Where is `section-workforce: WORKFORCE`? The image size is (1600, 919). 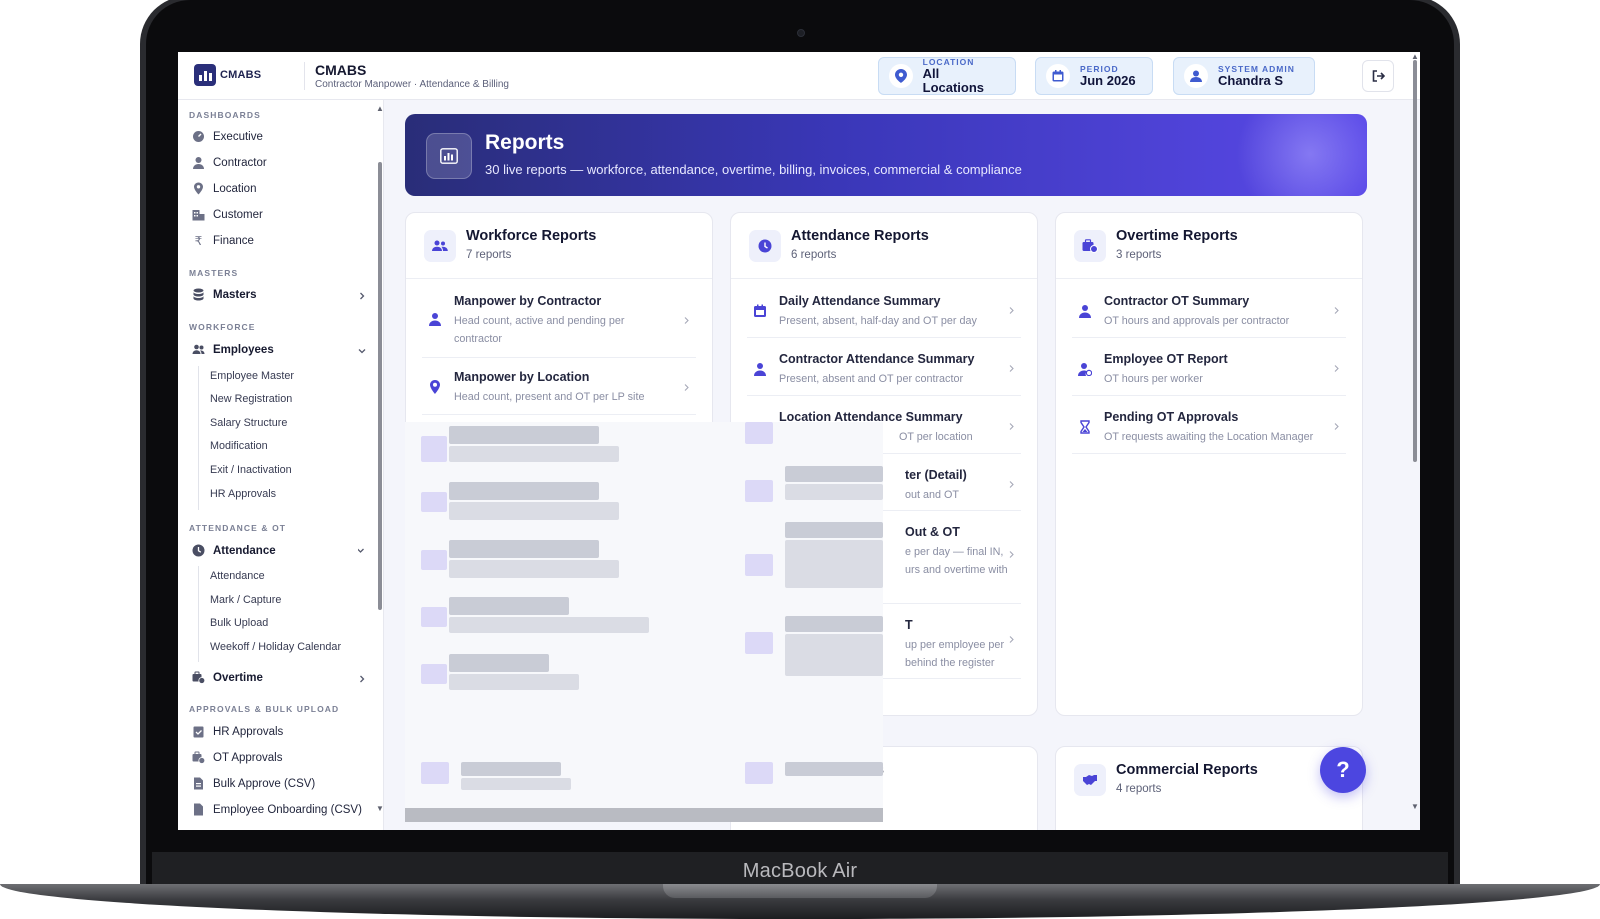 section-workforce: WORKFORCE is located at coordinates (222, 327).